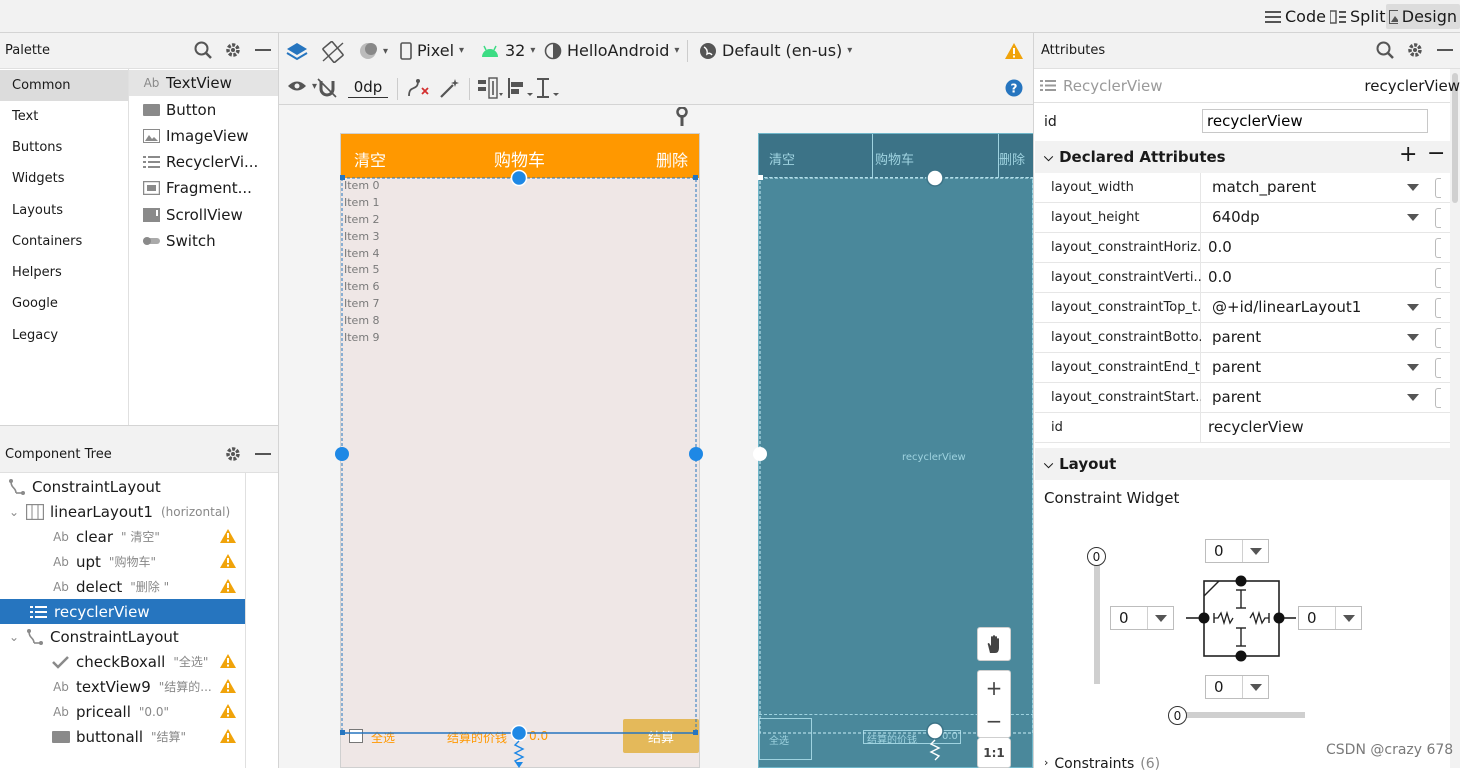 The height and width of the screenshot is (772, 1460). Describe the element at coordinates (1295, 16) in the screenshot. I see `code-mode-button: Code` at that location.